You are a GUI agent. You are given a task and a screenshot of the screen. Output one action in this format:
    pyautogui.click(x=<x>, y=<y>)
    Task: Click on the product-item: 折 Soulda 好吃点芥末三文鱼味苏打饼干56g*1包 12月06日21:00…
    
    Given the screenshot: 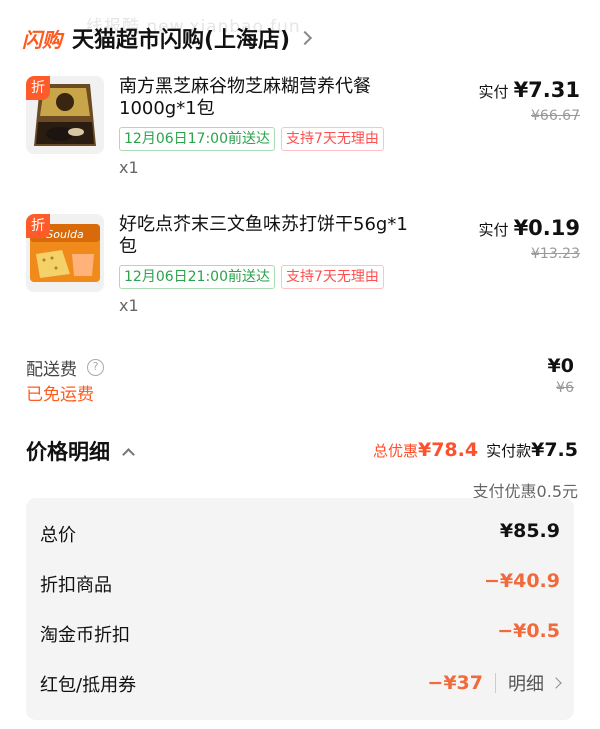 What is the action you would take?
    pyautogui.click(x=302, y=269)
    